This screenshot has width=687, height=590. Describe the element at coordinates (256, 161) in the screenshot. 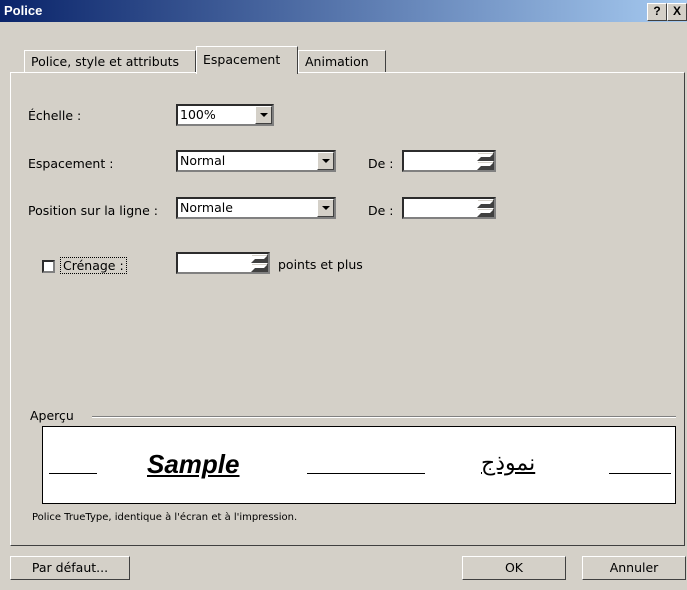

I see `espacement-dropdown: Normal` at that location.